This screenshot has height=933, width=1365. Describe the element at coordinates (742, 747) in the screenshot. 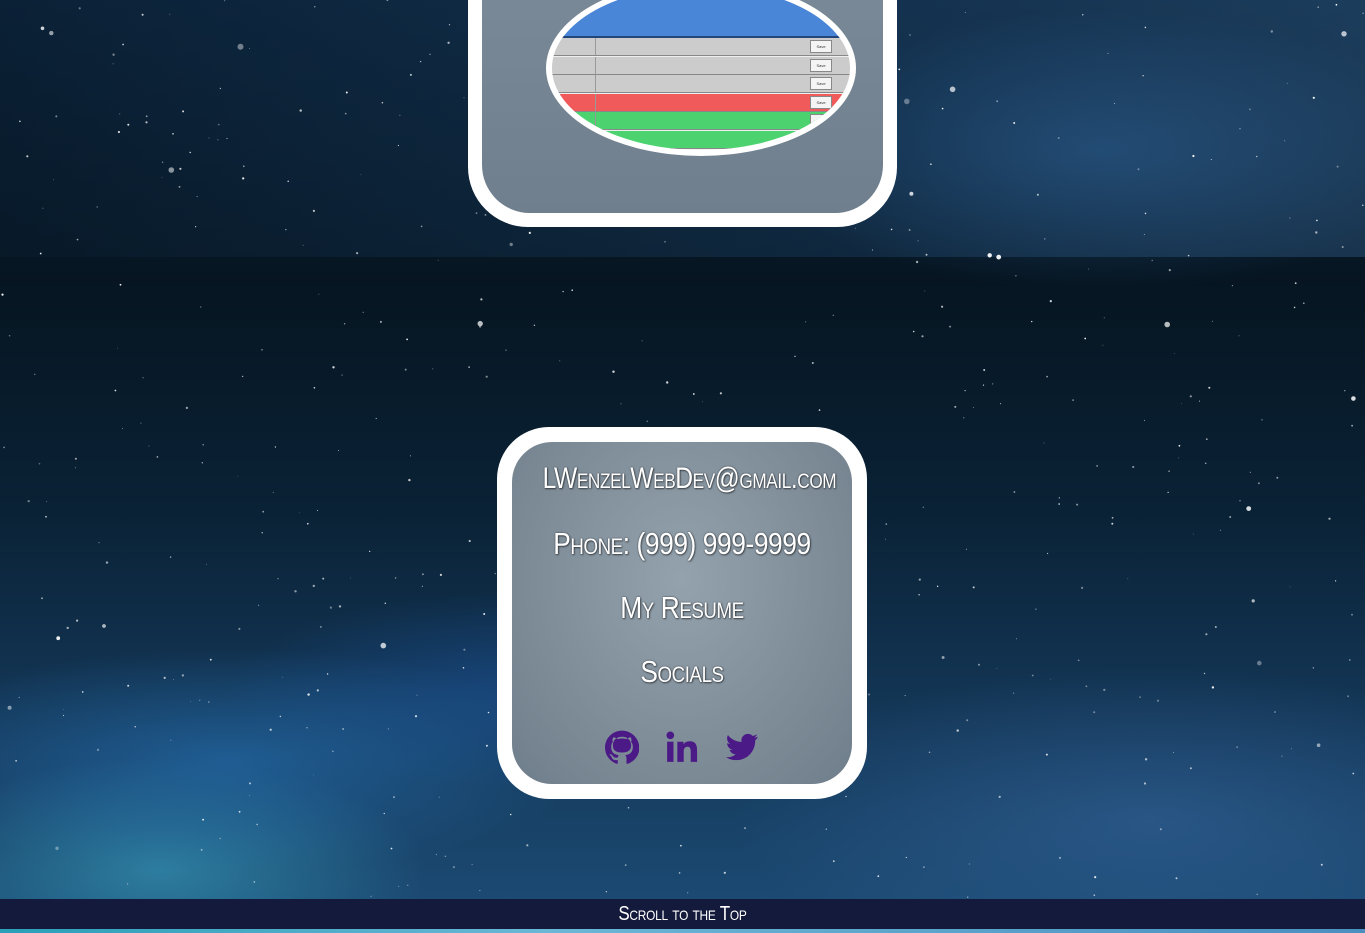

I see `twitter-icon` at that location.